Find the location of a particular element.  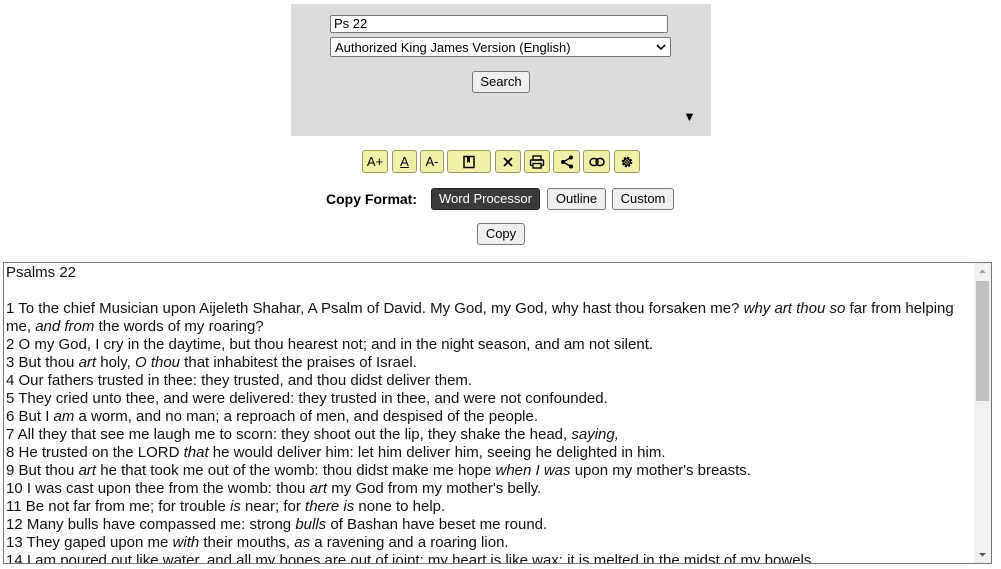

copy-format-label: Copy Format: is located at coordinates (371, 199).